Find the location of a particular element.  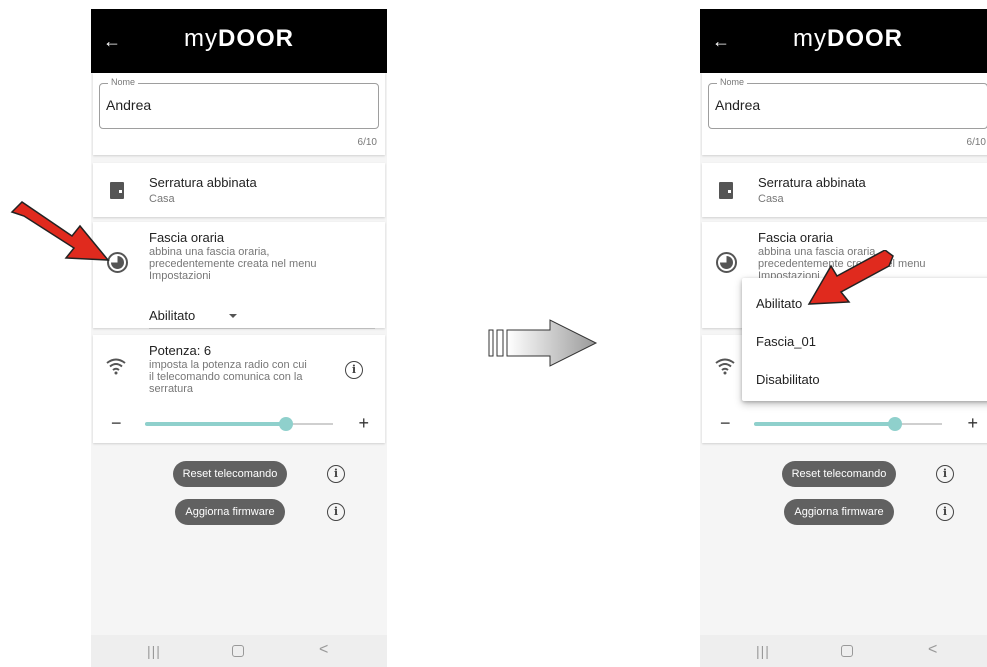

clock-icon is located at coordinates (726, 262).